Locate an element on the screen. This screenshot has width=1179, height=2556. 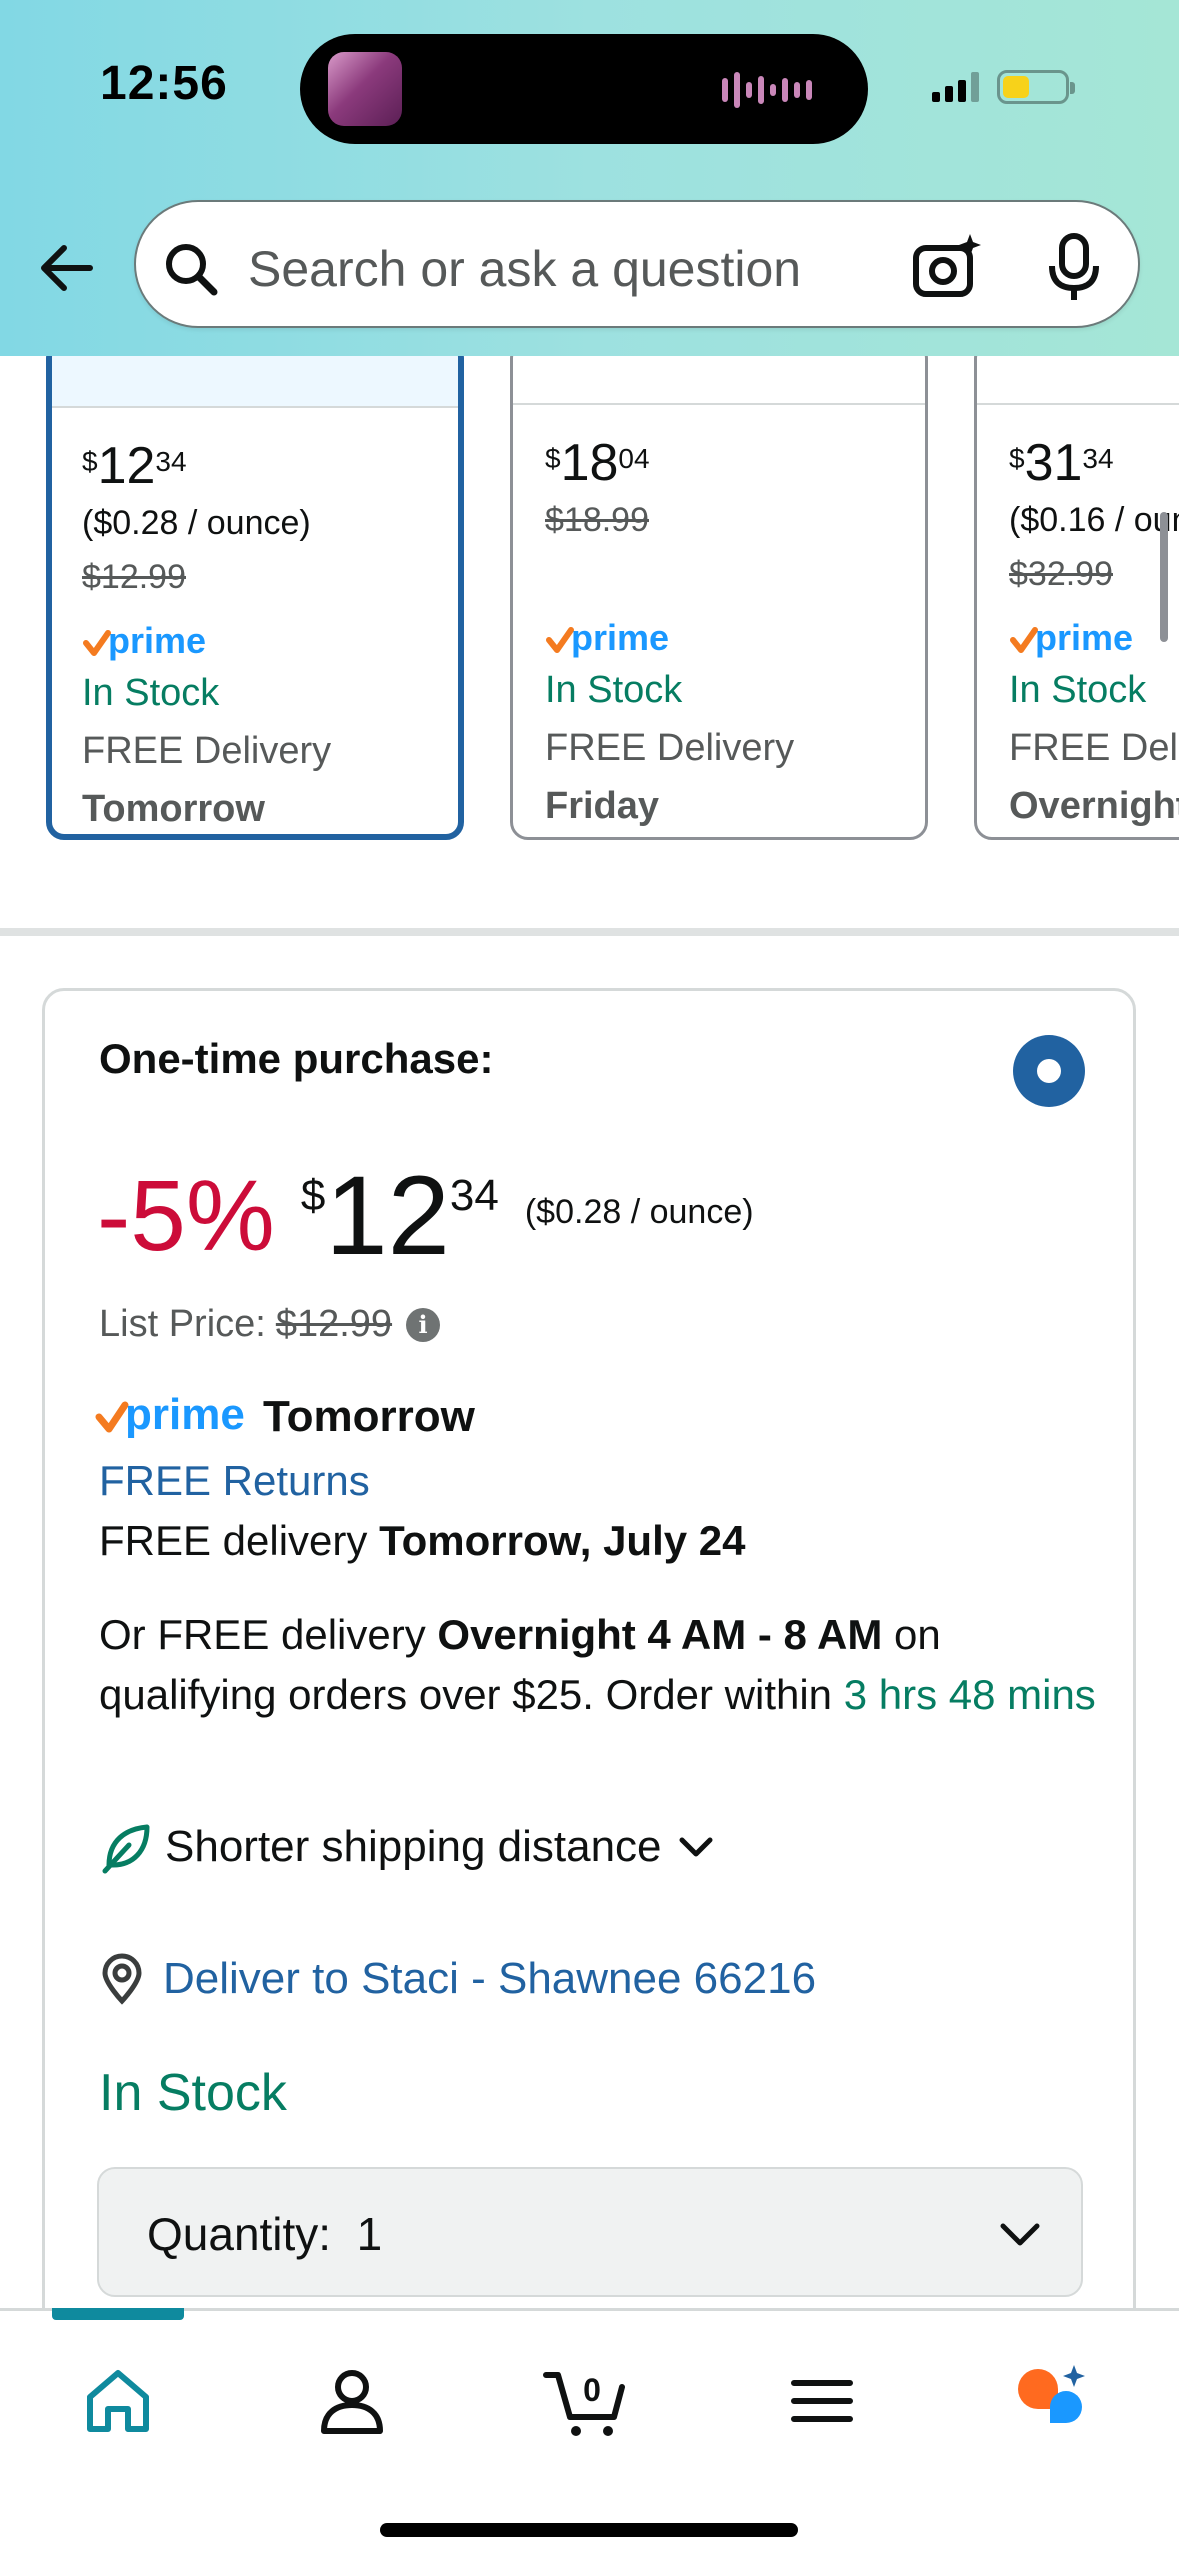
location-pin-icon is located at coordinates (122, 1979).